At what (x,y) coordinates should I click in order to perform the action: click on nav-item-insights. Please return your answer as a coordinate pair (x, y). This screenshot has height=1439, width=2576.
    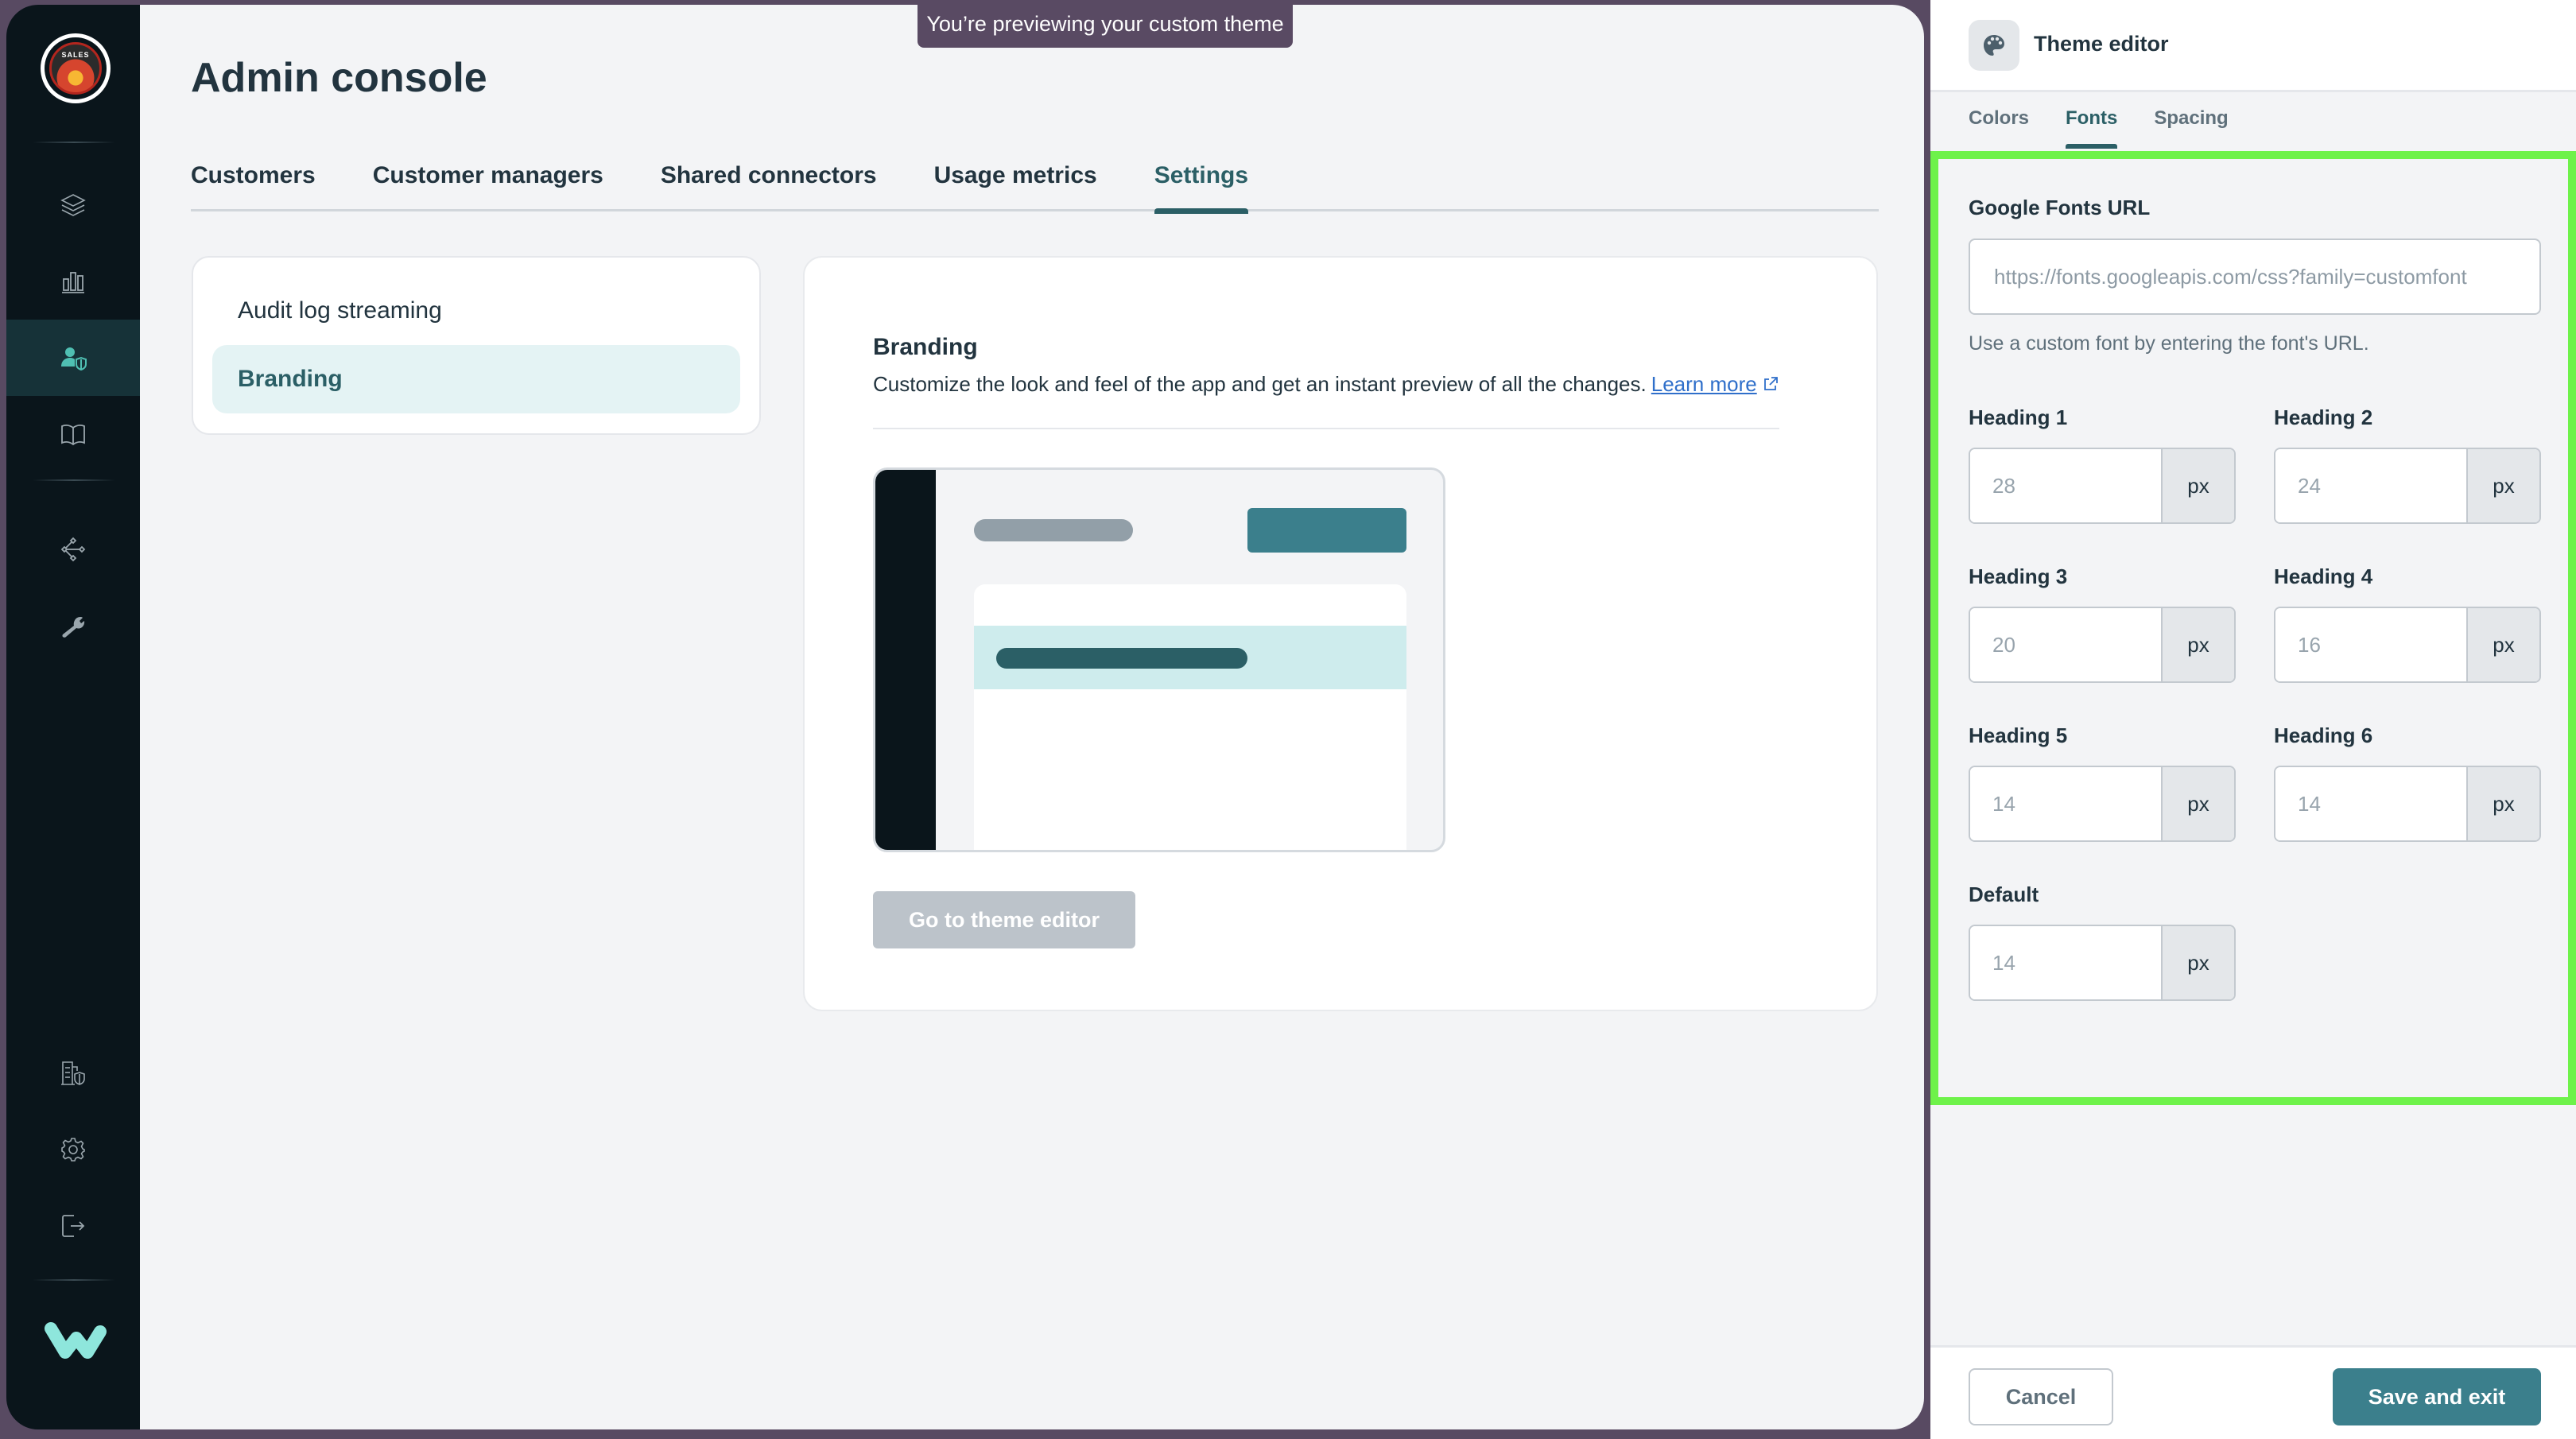
    Looking at the image, I should click on (73, 281).